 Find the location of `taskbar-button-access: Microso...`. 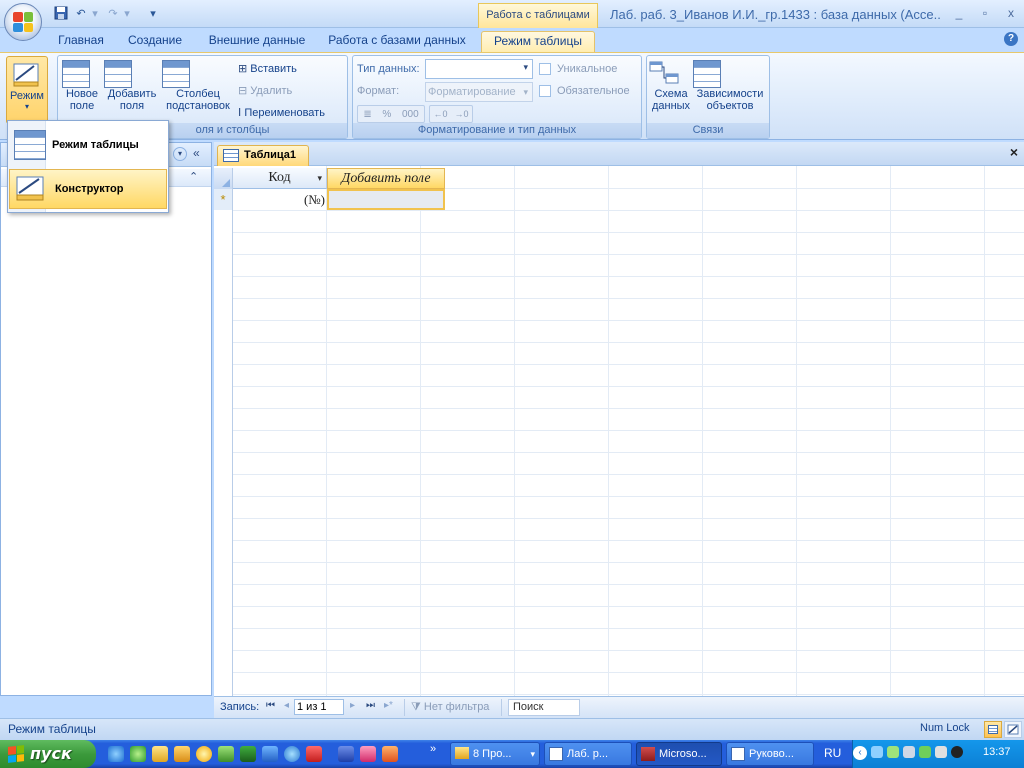

taskbar-button-access: Microso... is located at coordinates (679, 754).